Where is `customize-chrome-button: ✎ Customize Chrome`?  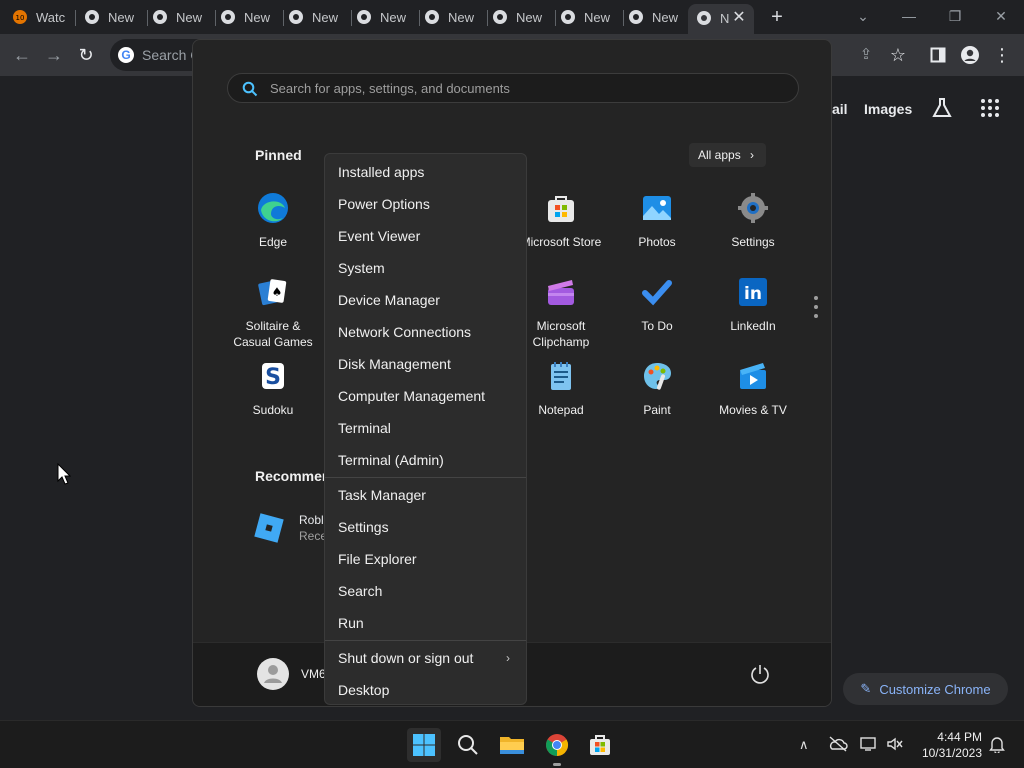 customize-chrome-button: ✎ Customize Chrome is located at coordinates (925, 689).